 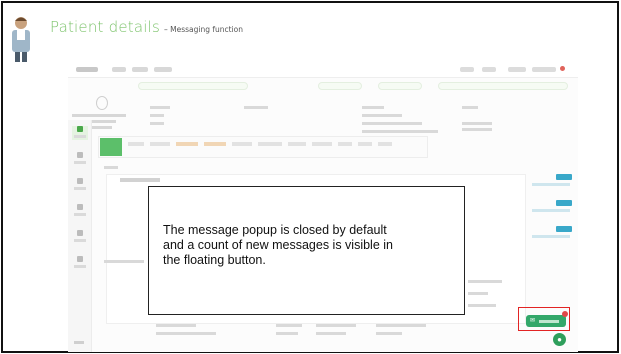 I want to click on record-toolbar, so click(x=263, y=147).